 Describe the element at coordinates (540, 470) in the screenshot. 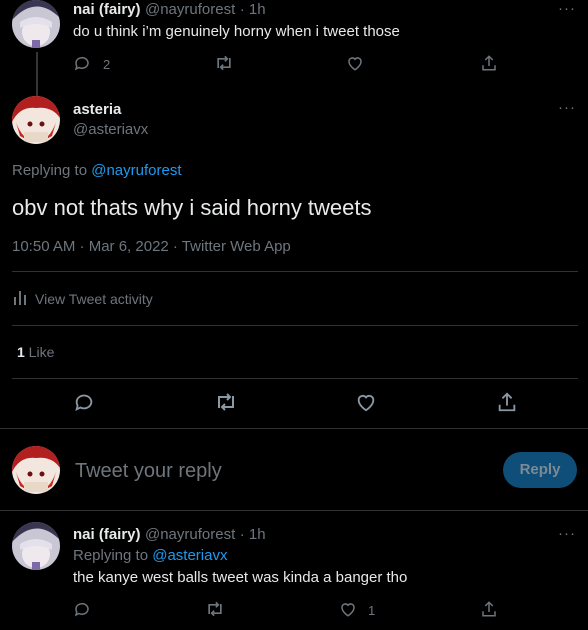

I see `reply-button: Reply` at that location.